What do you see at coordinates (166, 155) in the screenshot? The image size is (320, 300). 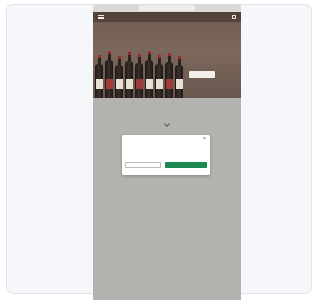 I see `cookie-consent-dialog: ×` at bounding box center [166, 155].